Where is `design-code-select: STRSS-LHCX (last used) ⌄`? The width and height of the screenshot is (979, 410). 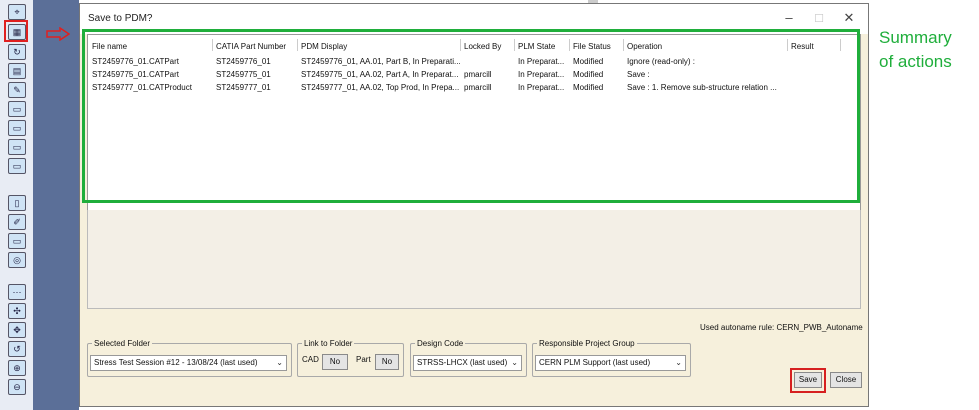 design-code-select: STRSS-LHCX (last used) ⌄ is located at coordinates (467, 363).